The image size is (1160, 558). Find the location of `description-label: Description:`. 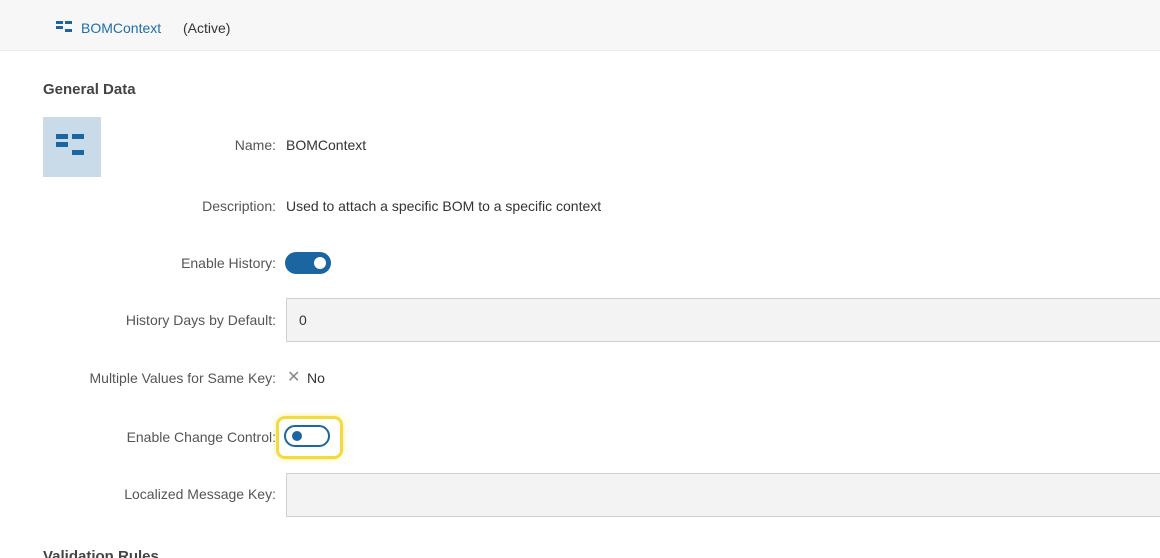

description-label: Description: is located at coordinates (239, 206).